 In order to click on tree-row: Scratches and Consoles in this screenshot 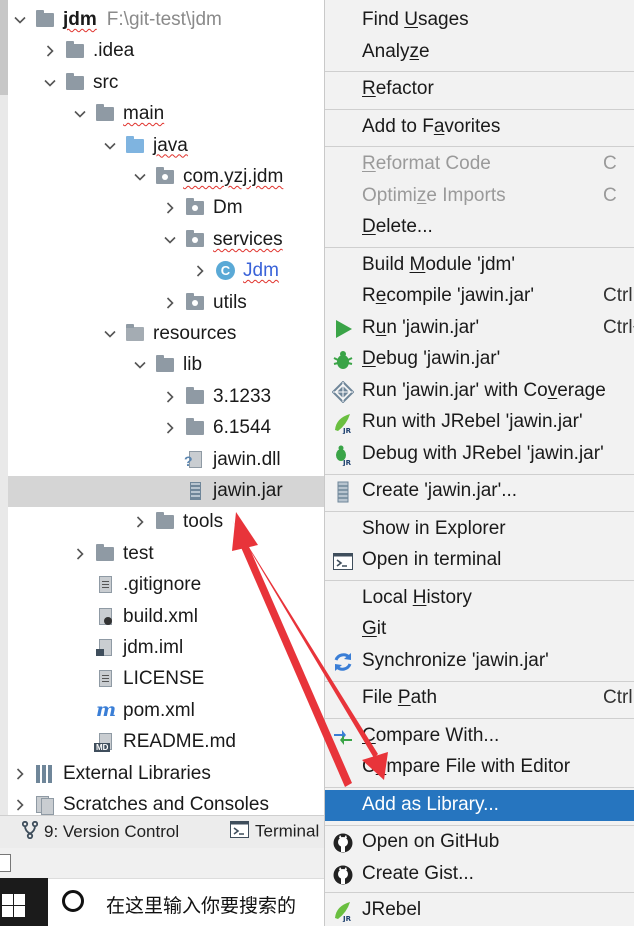, I will do `click(166, 802)`.